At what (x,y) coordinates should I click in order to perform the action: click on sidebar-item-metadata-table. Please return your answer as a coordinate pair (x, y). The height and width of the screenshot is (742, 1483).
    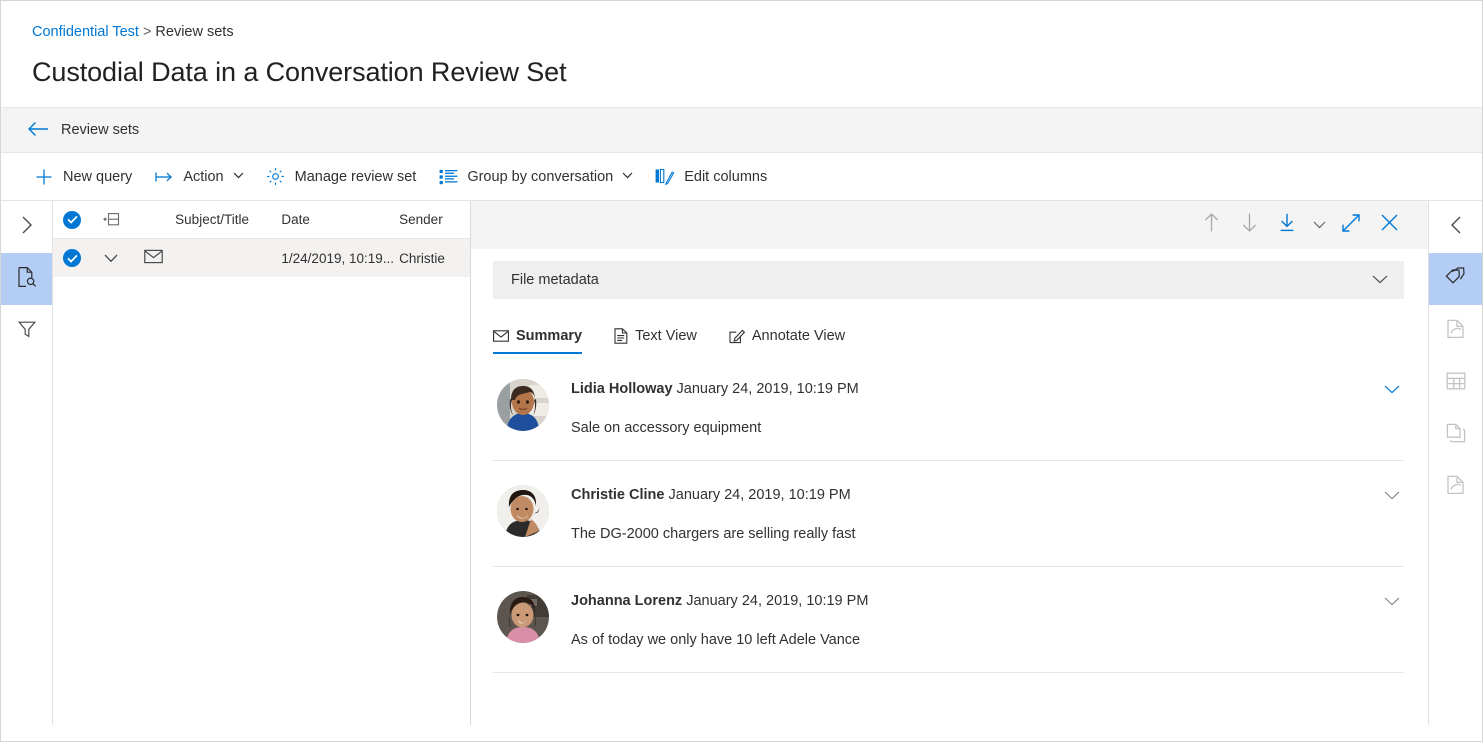
    Looking at the image, I should click on (1455, 383).